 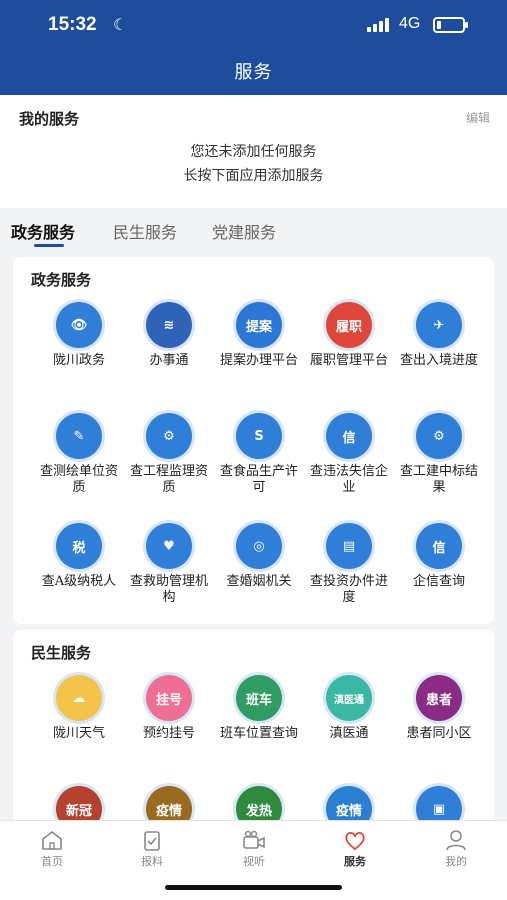 What do you see at coordinates (349, 325) in the screenshot?
I see `duty-icon: 履职` at bounding box center [349, 325].